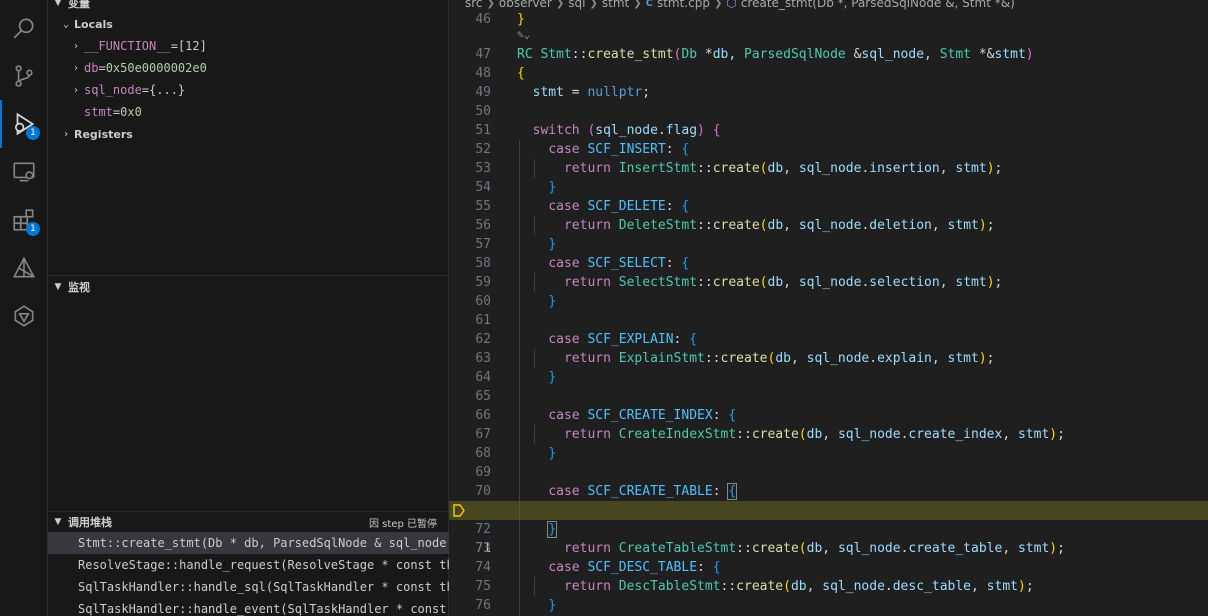 The image size is (1208, 616). I want to click on code-text: switch (sql_node.flag) {, so click(626, 130).